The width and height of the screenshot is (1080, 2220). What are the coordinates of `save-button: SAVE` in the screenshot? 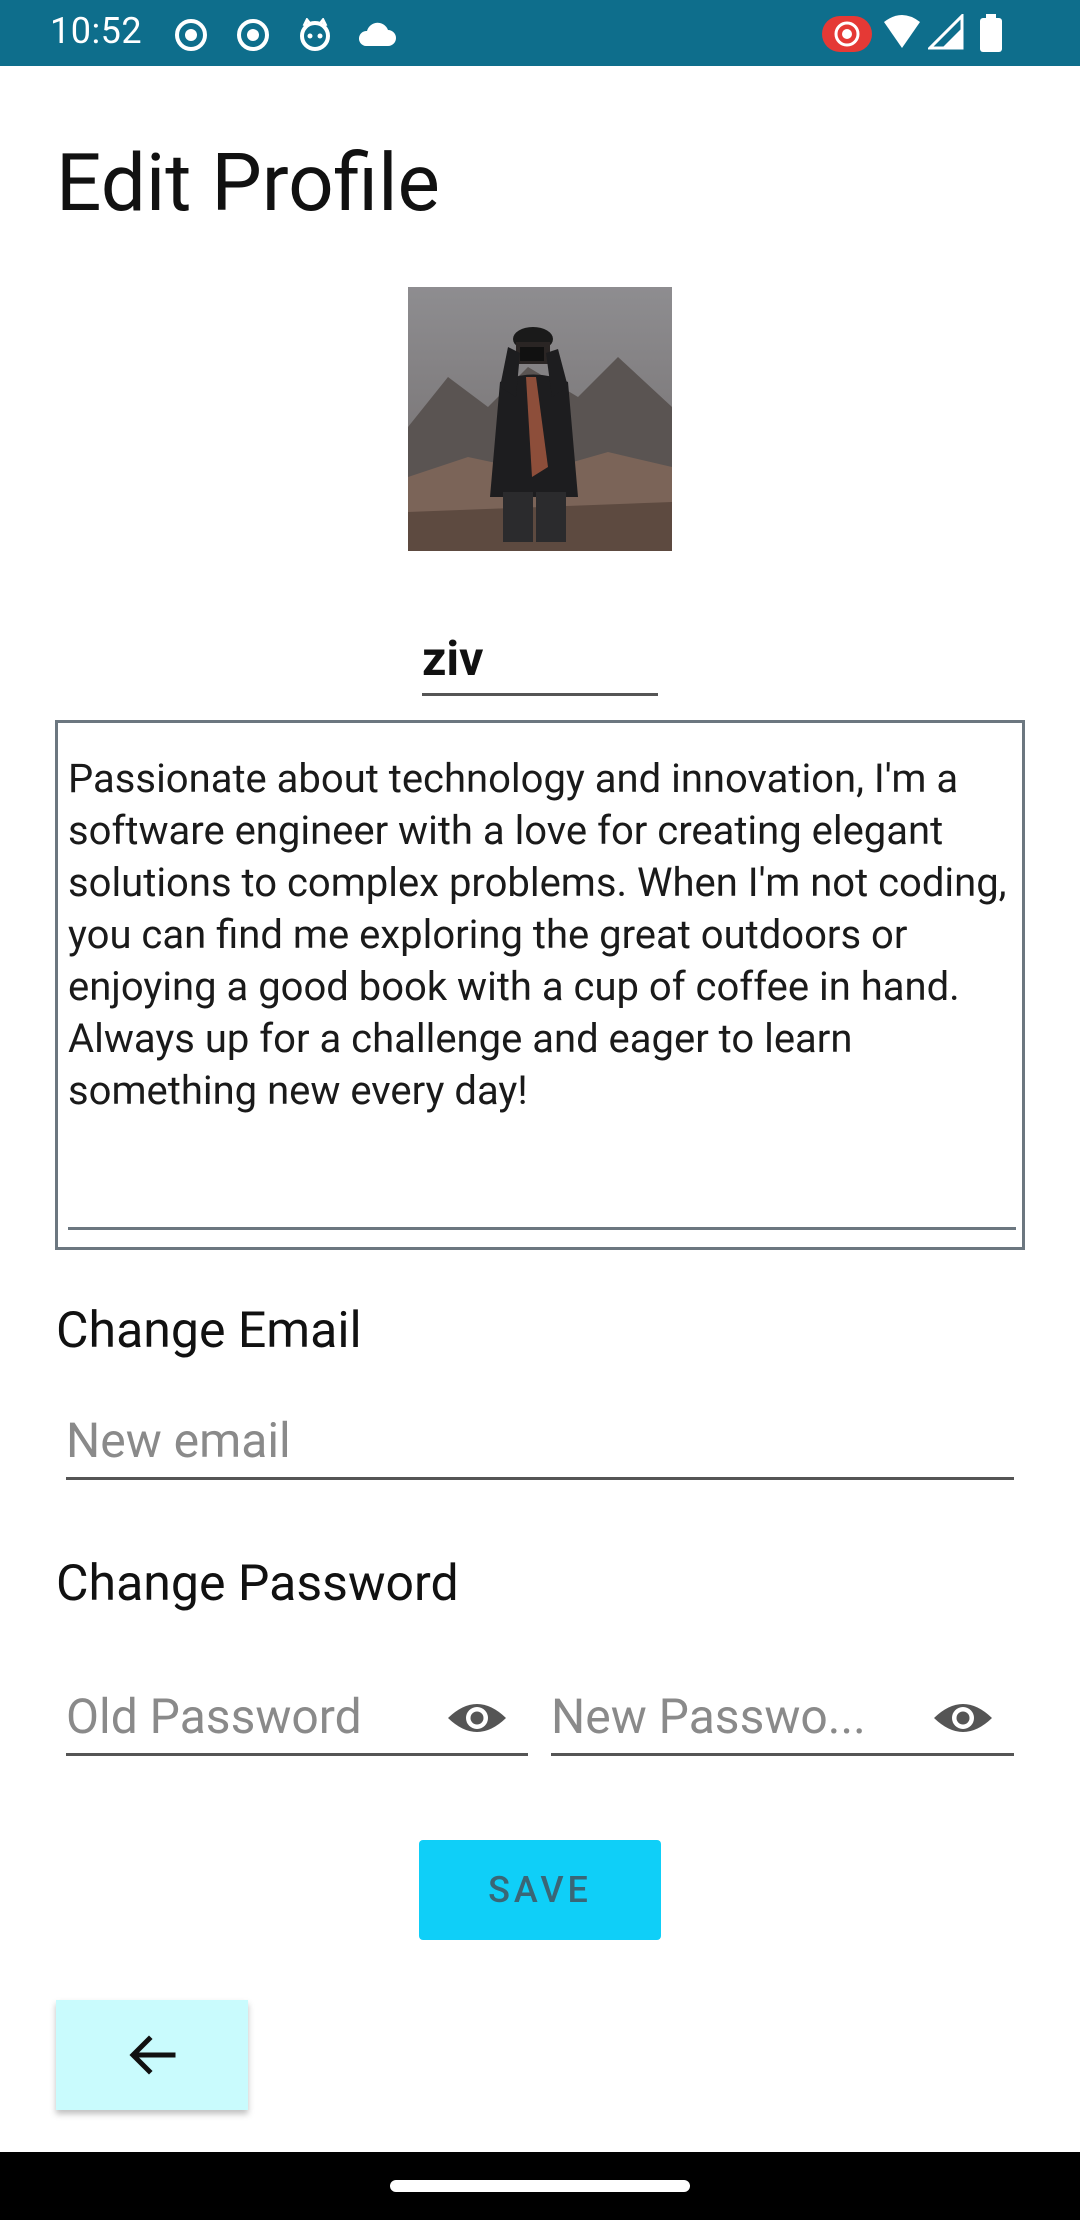 It's located at (540, 1890).